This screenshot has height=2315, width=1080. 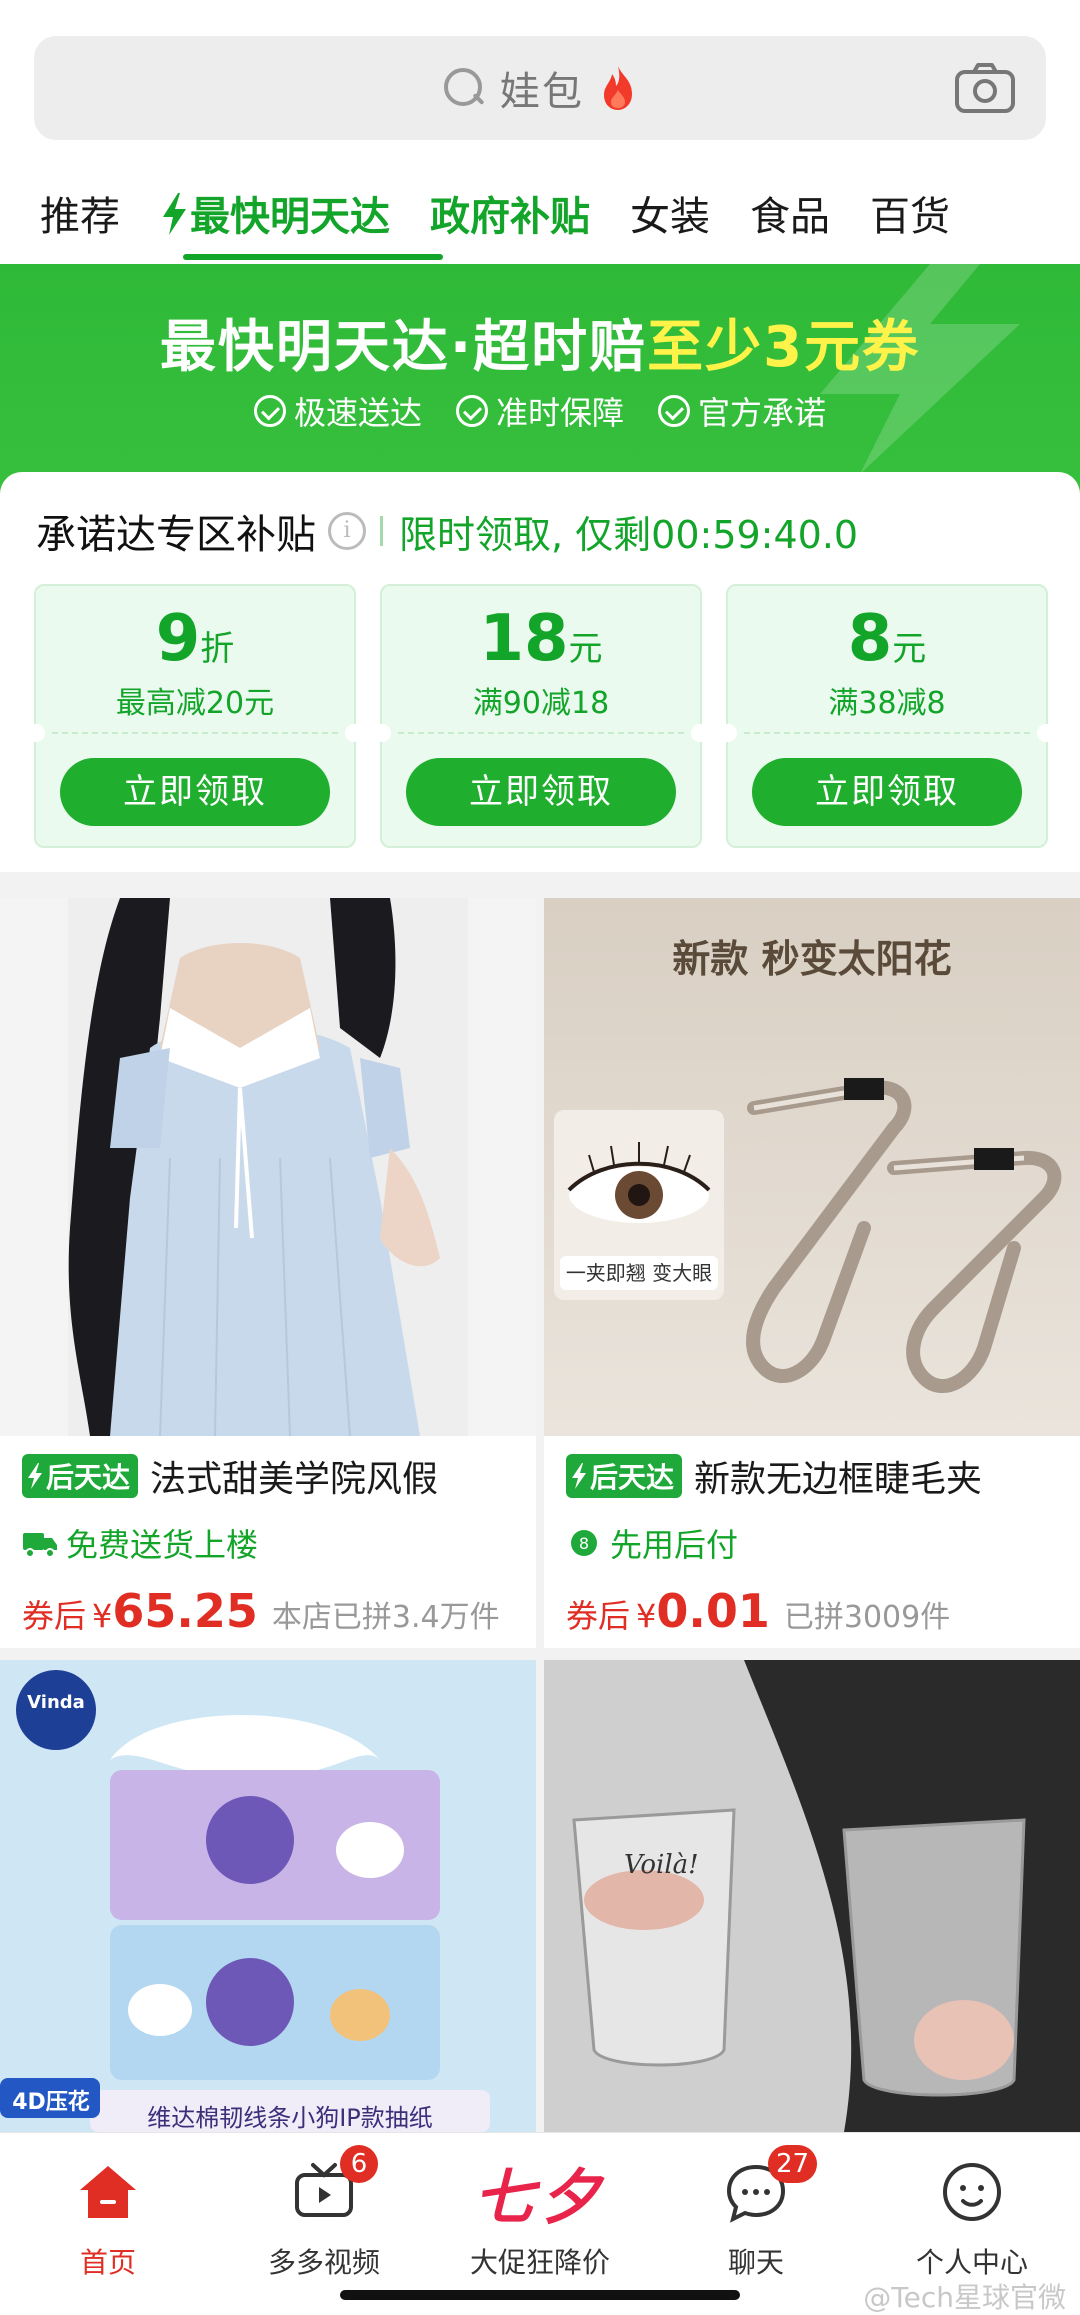 What do you see at coordinates (618, 88) in the screenshot?
I see `fire-icon` at bounding box center [618, 88].